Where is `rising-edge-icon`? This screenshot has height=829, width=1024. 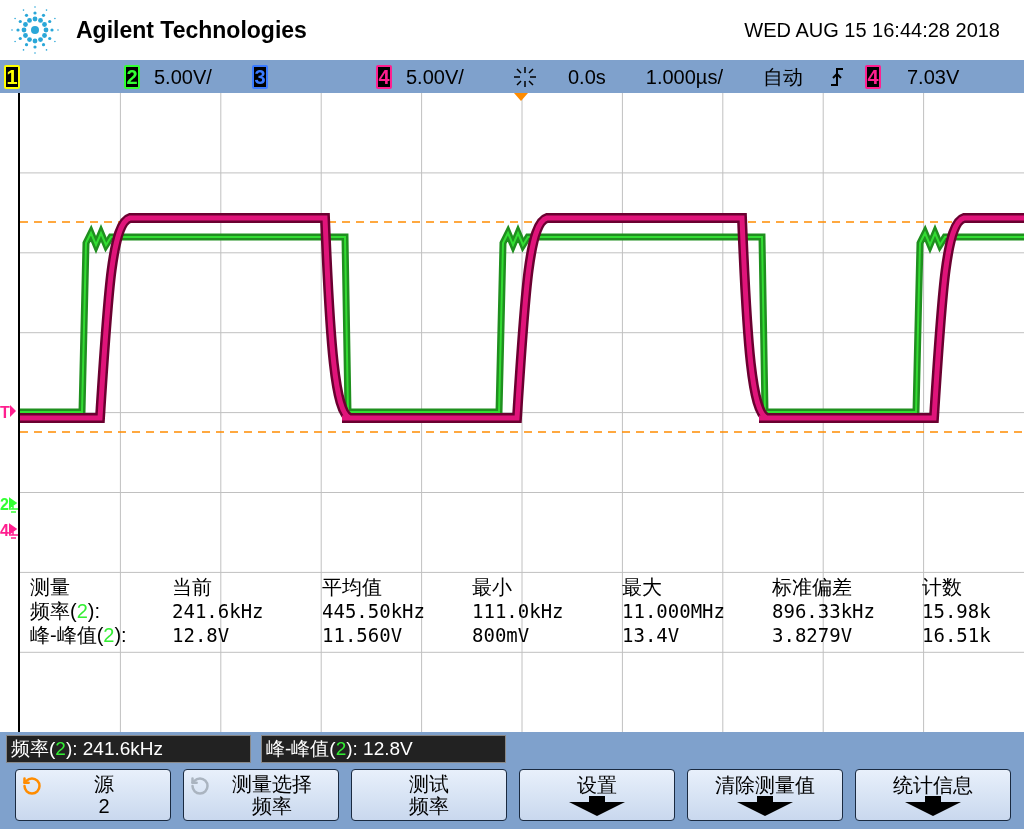 rising-edge-icon is located at coordinates (836, 76).